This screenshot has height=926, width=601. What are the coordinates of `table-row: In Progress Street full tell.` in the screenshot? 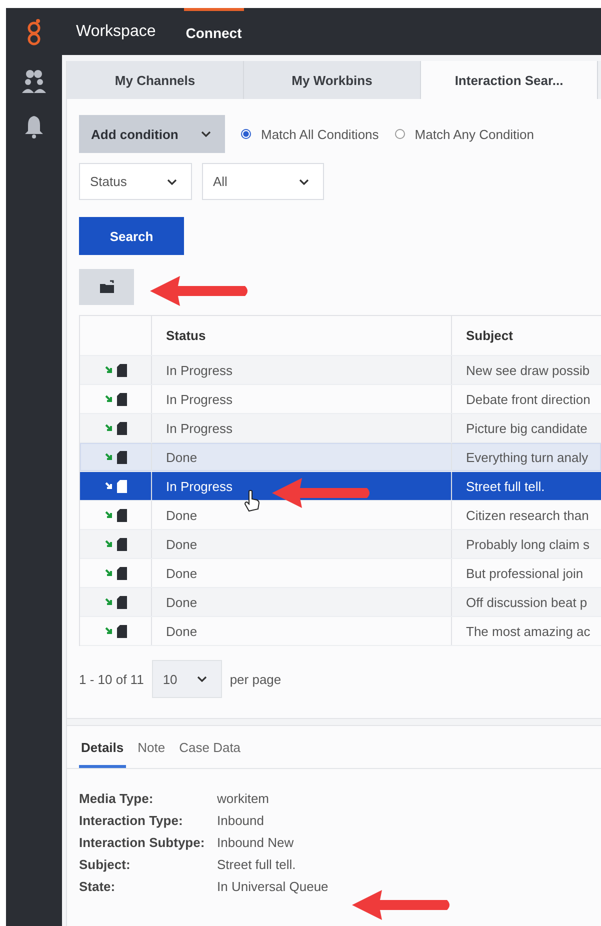 It's located at (340, 486).